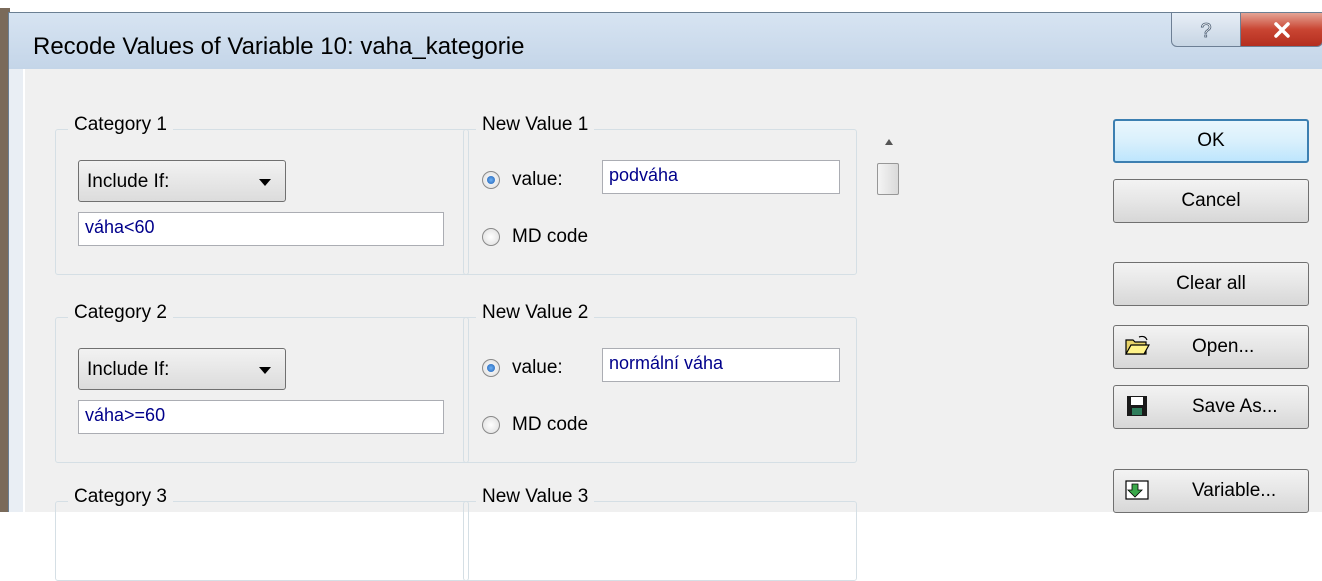 The height and width of the screenshot is (581, 1322). I want to click on help-button: ?, so click(1206, 30).